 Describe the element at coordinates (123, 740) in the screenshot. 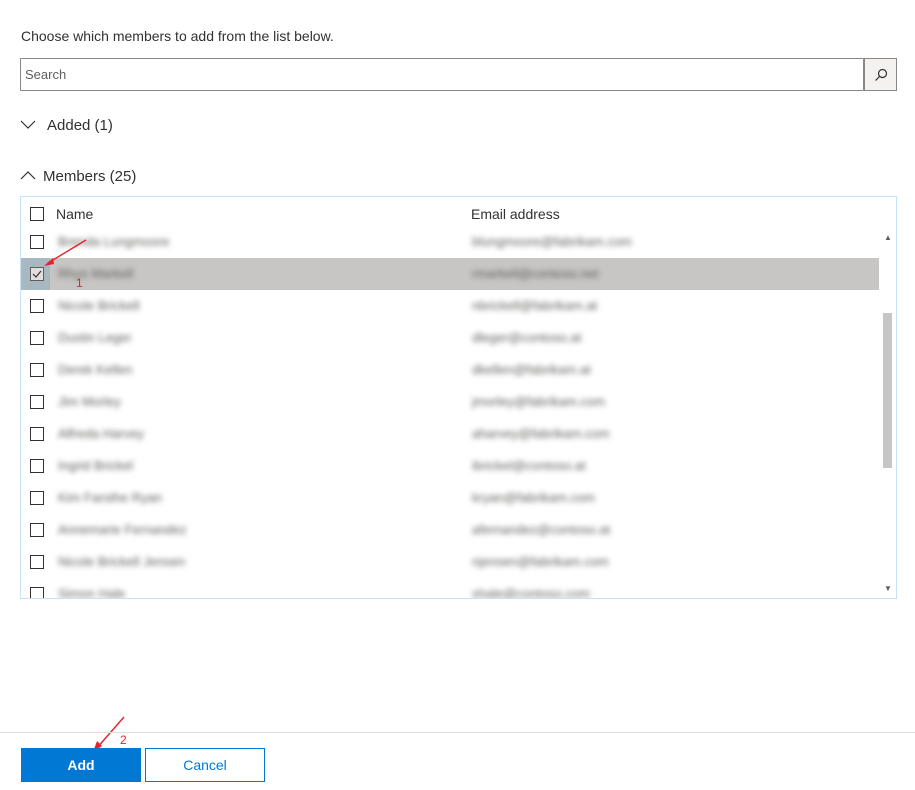

I see `annotation-step-2: 2` at that location.